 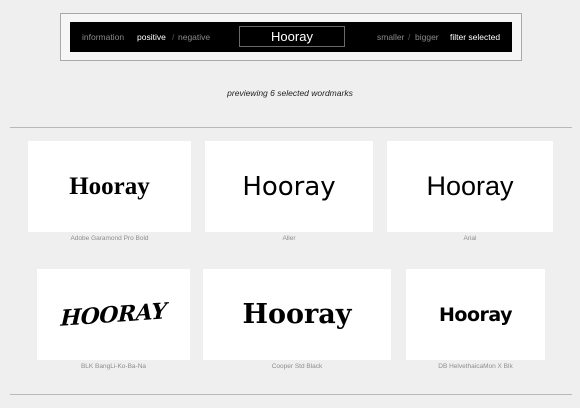 I want to click on filter-selected-button: filter selected, so click(x=475, y=37).